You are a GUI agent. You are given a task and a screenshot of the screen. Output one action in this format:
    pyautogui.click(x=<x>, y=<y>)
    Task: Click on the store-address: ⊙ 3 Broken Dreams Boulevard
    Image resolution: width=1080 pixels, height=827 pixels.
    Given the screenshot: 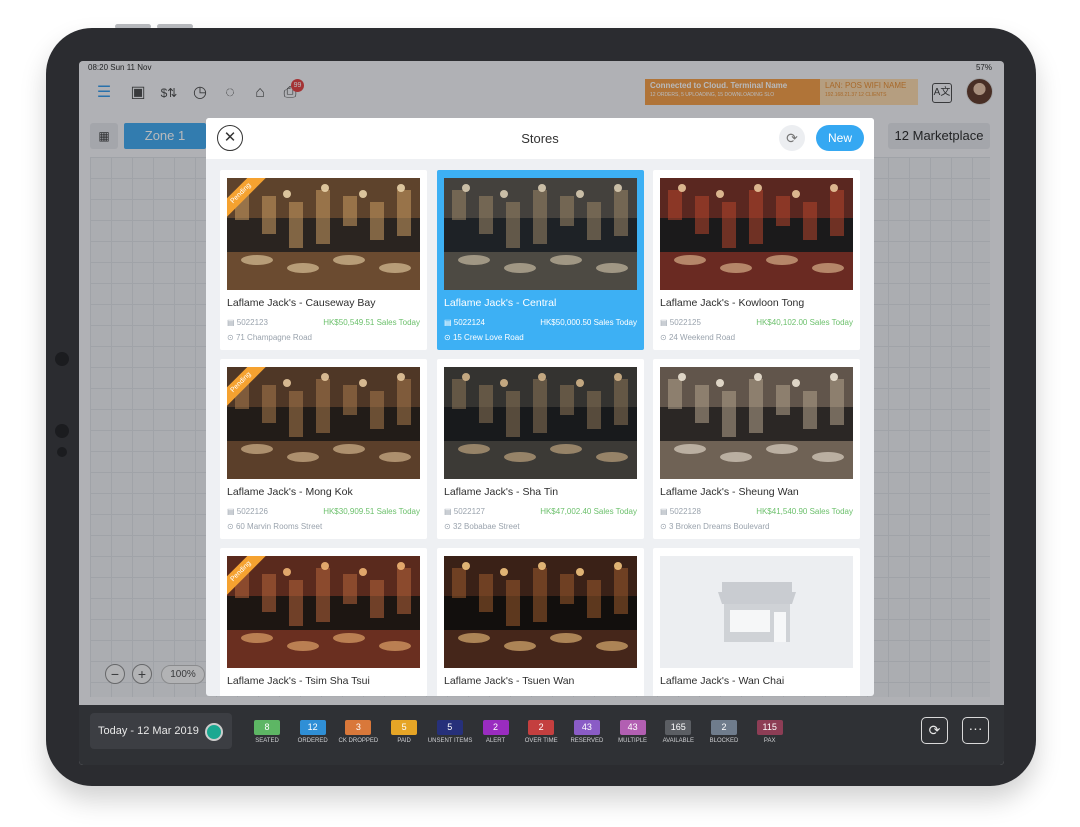 What is the action you would take?
    pyautogui.click(x=714, y=526)
    